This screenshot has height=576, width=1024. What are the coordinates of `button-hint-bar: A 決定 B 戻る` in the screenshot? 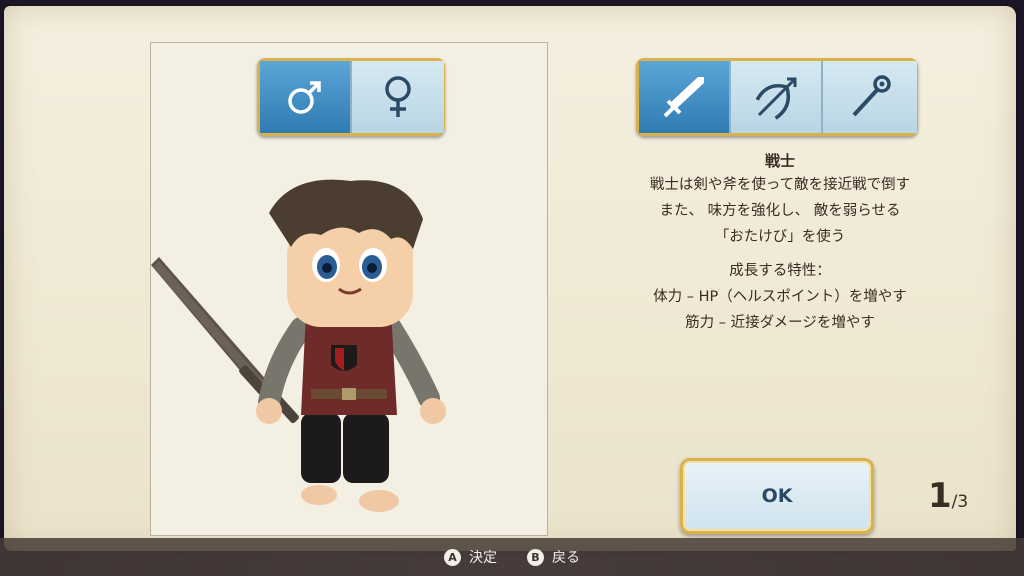 It's located at (512, 557).